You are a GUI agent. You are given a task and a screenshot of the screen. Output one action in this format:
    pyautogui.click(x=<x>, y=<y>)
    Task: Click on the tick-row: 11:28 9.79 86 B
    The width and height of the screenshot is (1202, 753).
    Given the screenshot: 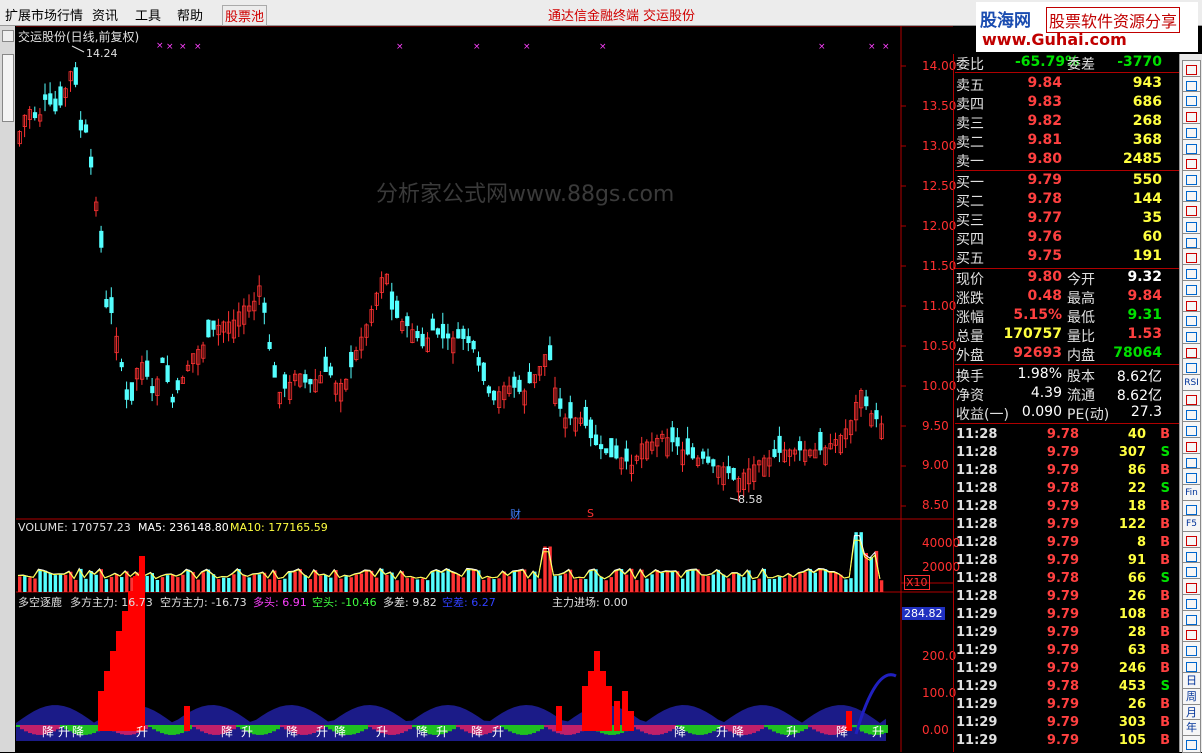 What is the action you would take?
    pyautogui.click(x=1067, y=472)
    